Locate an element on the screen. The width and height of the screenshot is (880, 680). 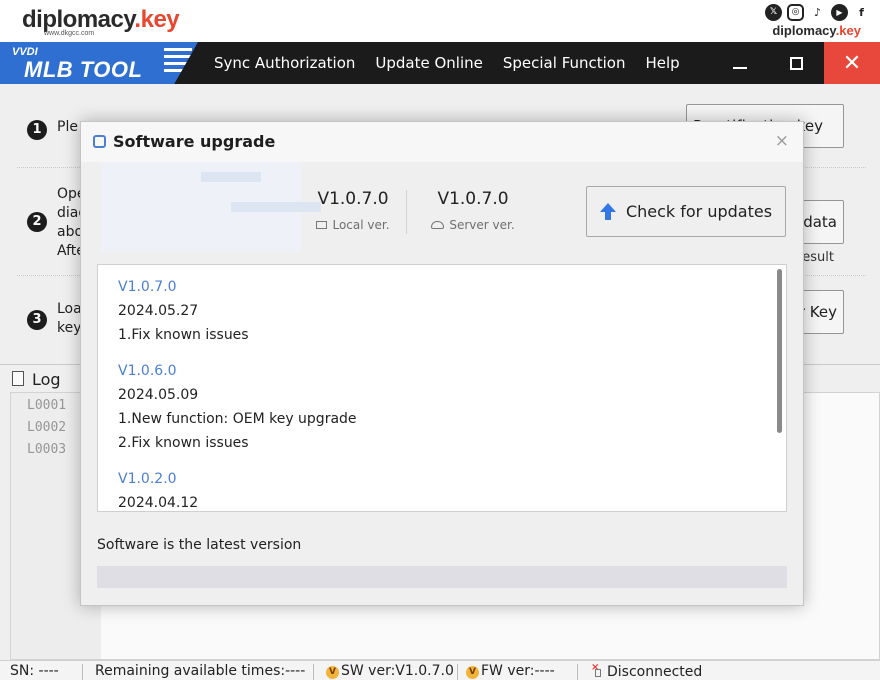
brand-right-main: diplomacy is located at coordinates (804, 30).